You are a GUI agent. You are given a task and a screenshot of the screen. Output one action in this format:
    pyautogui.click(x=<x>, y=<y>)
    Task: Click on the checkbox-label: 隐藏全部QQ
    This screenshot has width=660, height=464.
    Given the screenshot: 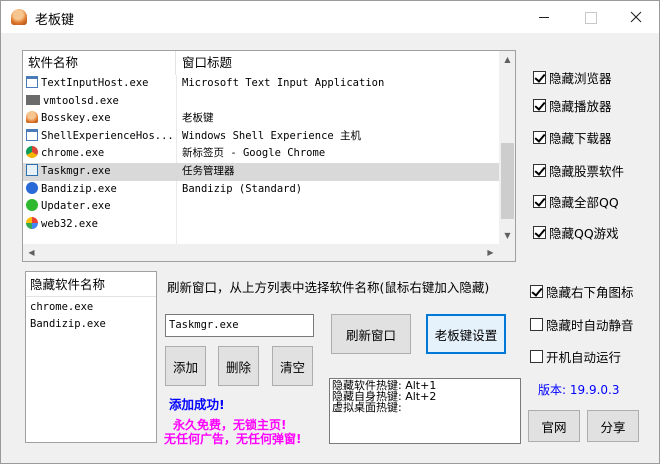 What is the action you would take?
    pyautogui.click(x=584, y=202)
    